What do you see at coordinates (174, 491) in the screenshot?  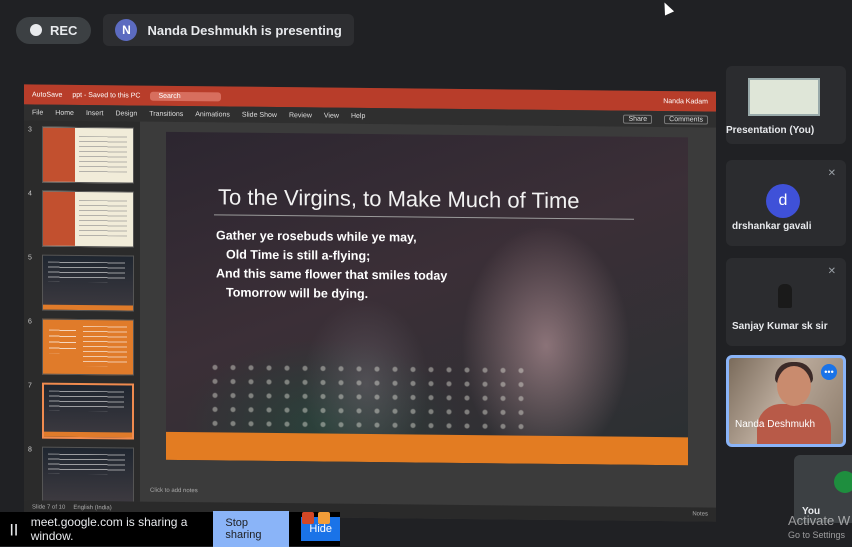 I see `notes-placeholder: Click to add notes` at bounding box center [174, 491].